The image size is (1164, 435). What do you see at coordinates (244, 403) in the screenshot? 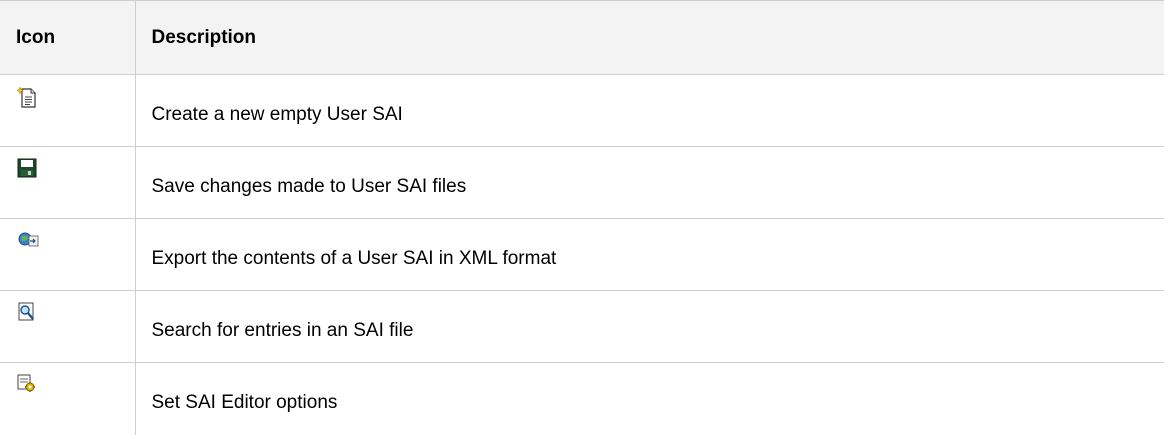
I see `description-text: Set SAI Editor options` at bounding box center [244, 403].